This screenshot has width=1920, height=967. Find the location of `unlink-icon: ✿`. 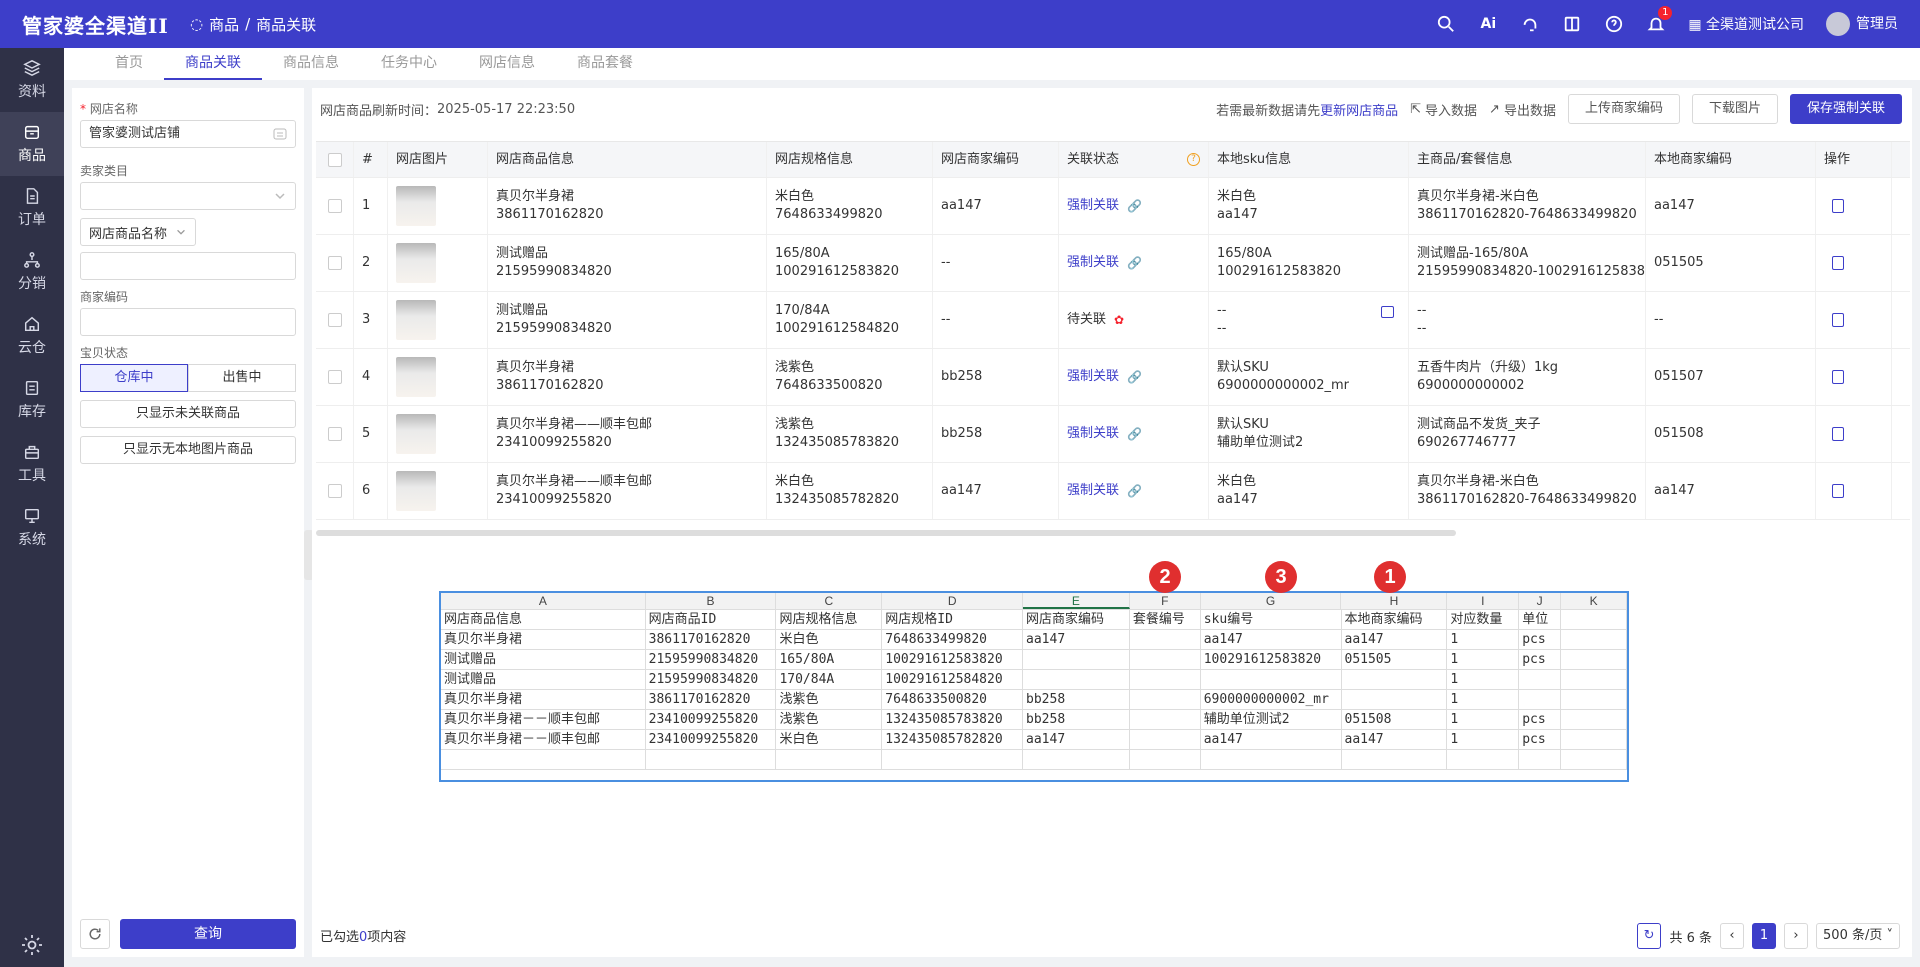

unlink-icon: ✿ is located at coordinates (1119, 320).